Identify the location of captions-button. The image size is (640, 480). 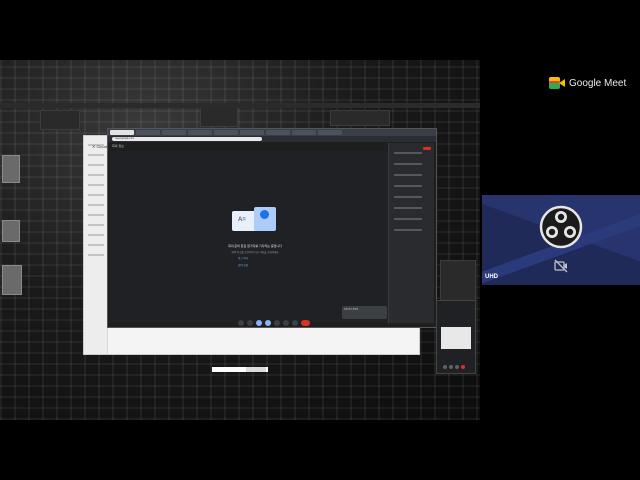
(259, 323).